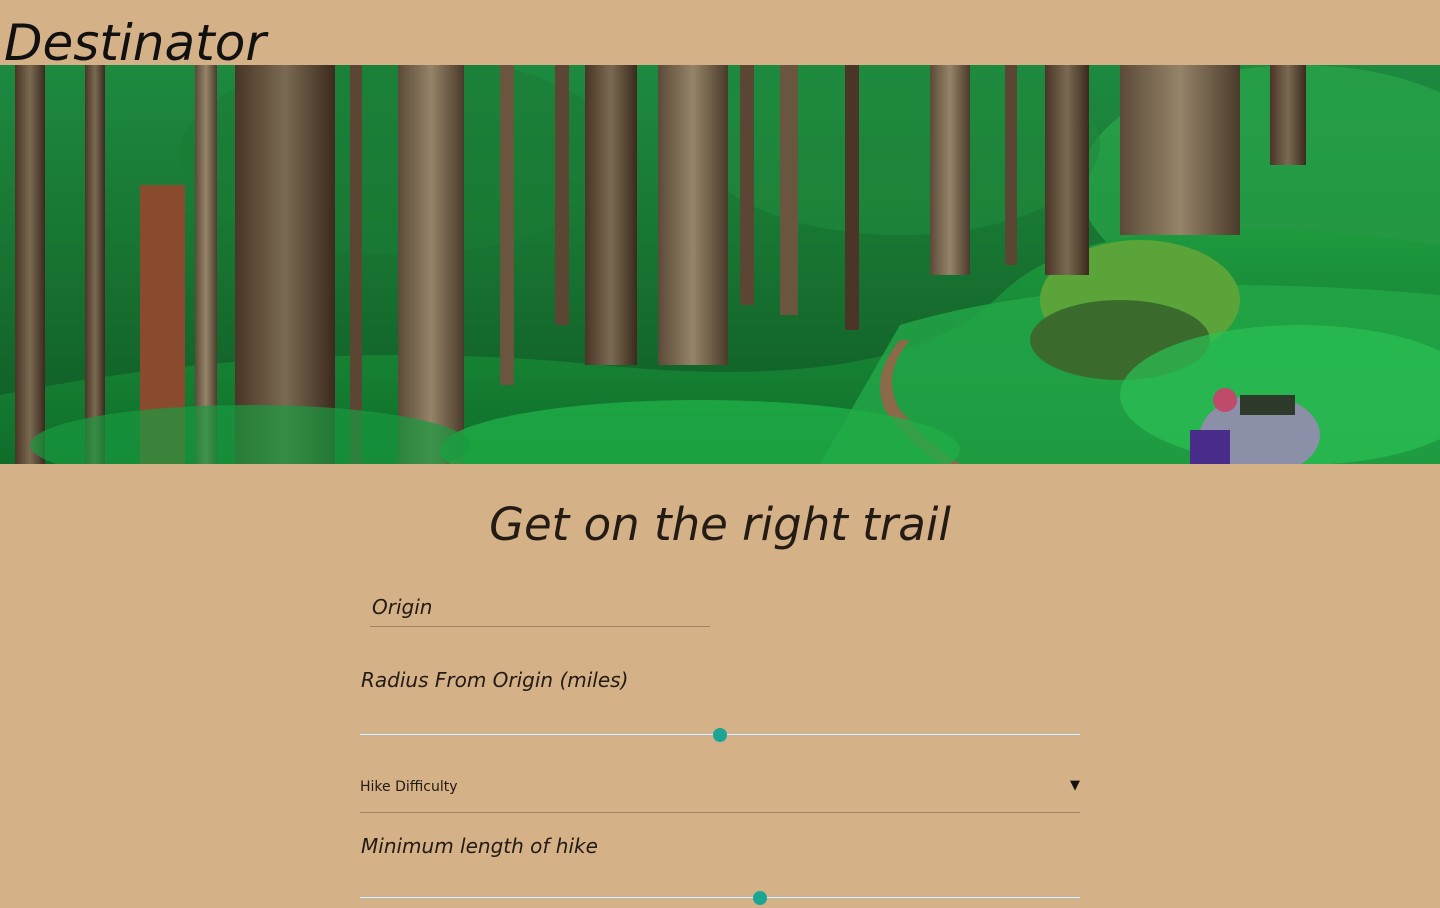  I want to click on brand-logo: Destinator, so click(135, 43).